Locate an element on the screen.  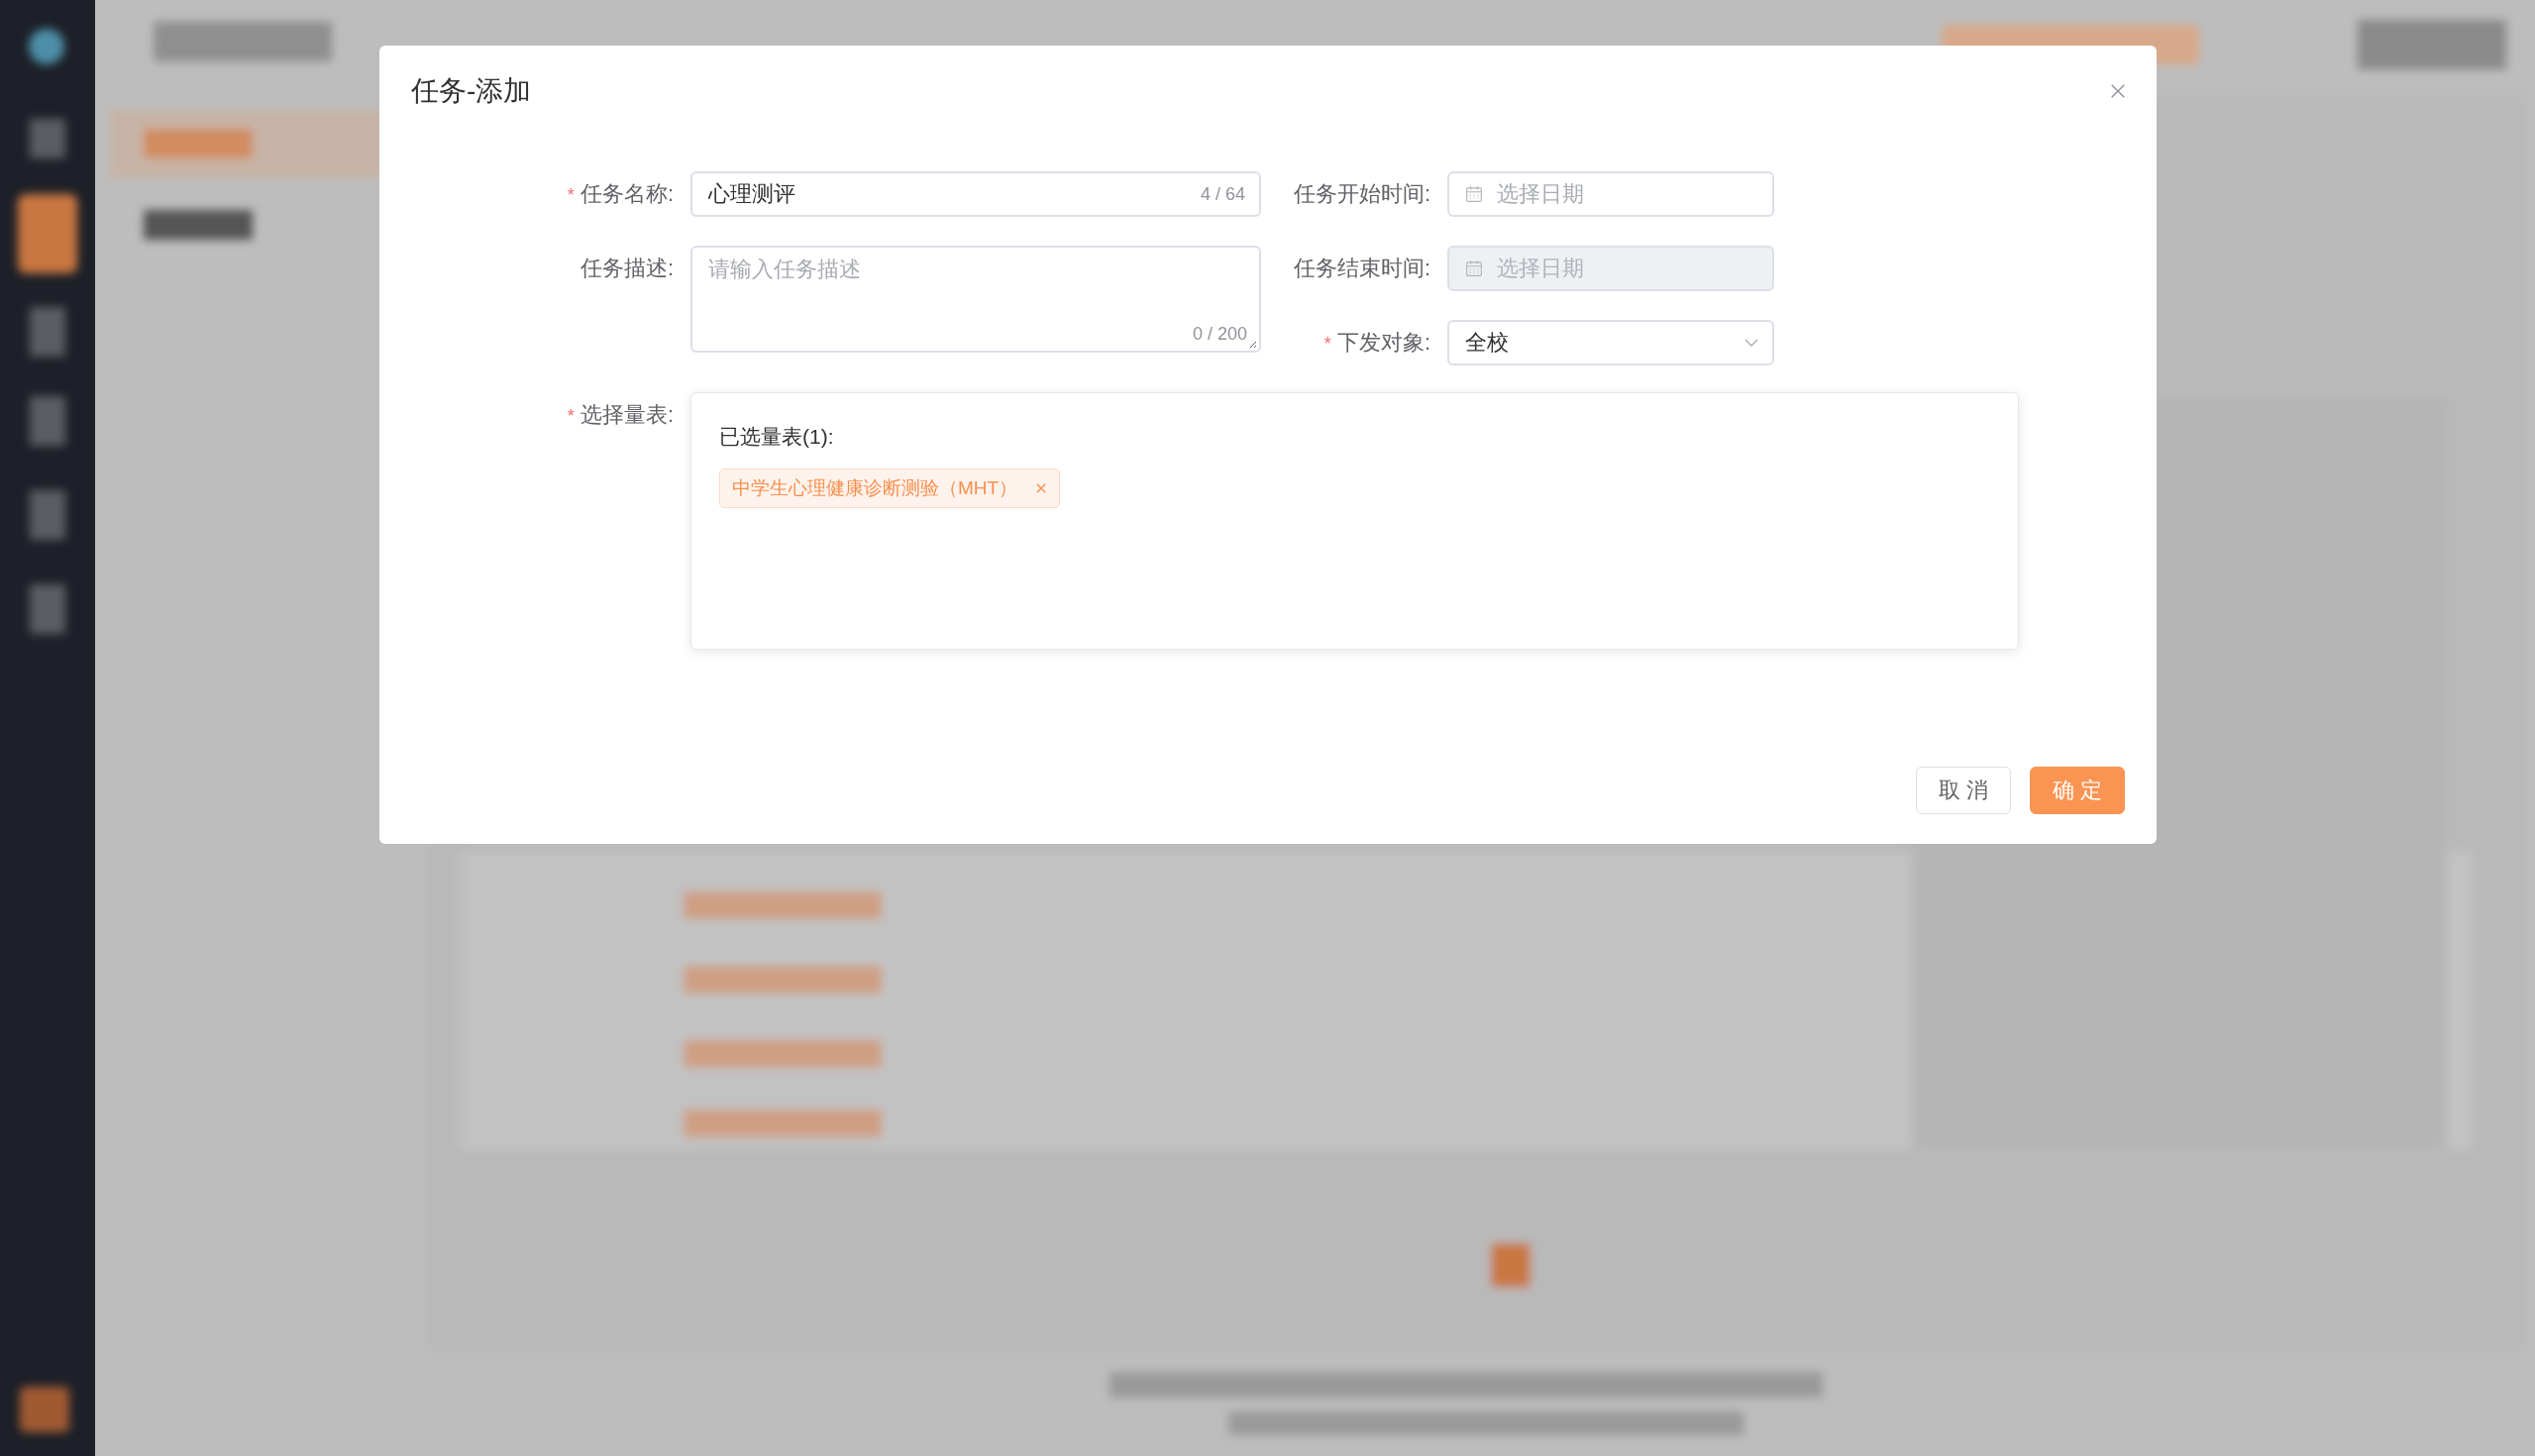
resize-handle-icon is located at coordinates (1252, 344).